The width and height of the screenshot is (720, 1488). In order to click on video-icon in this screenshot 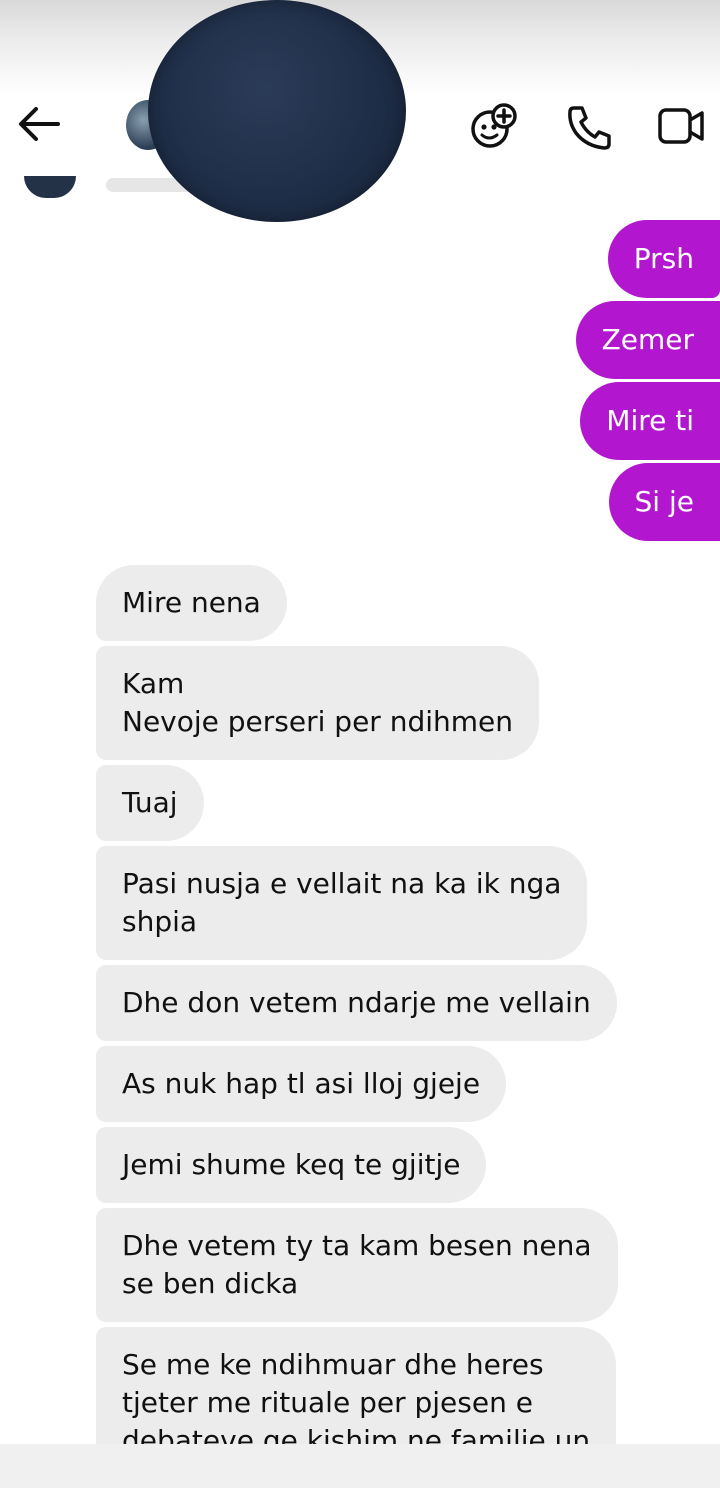, I will do `click(681, 126)`.